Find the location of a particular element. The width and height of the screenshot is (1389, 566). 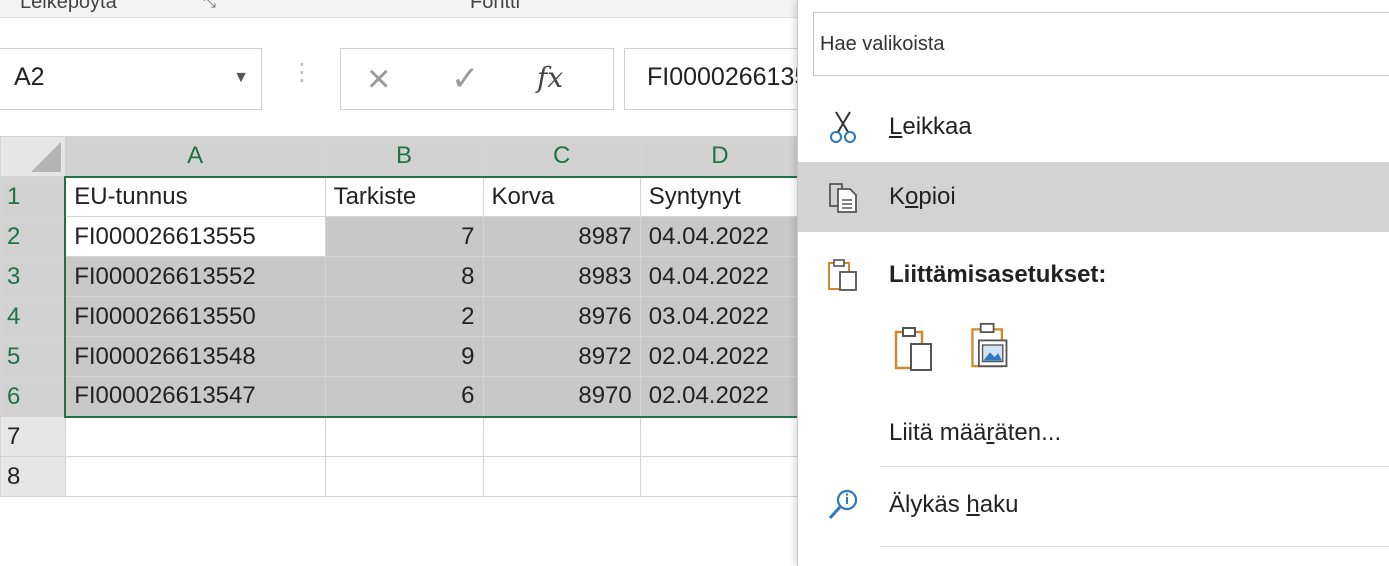

cell: Tarkiste is located at coordinates (404, 196).